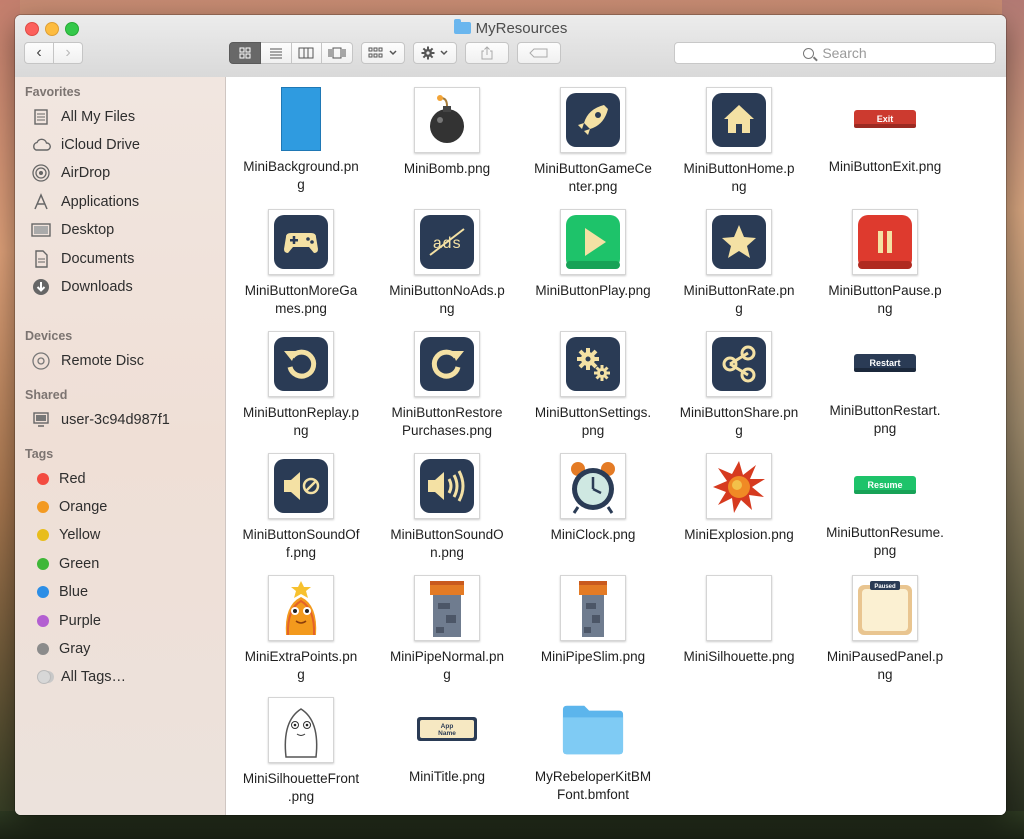 The height and width of the screenshot is (839, 1024). I want to click on sidebar-item-tag-yellow: Yellow, so click(65, 535).